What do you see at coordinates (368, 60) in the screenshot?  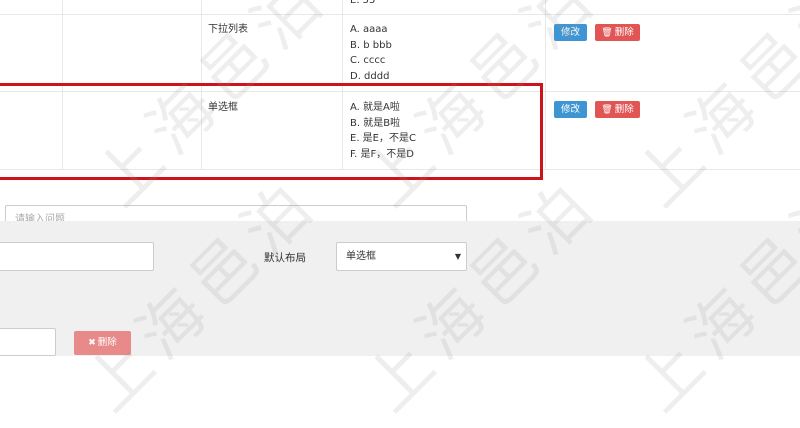 I see `option-text: C. cccc` at bounding box center [368, 60].